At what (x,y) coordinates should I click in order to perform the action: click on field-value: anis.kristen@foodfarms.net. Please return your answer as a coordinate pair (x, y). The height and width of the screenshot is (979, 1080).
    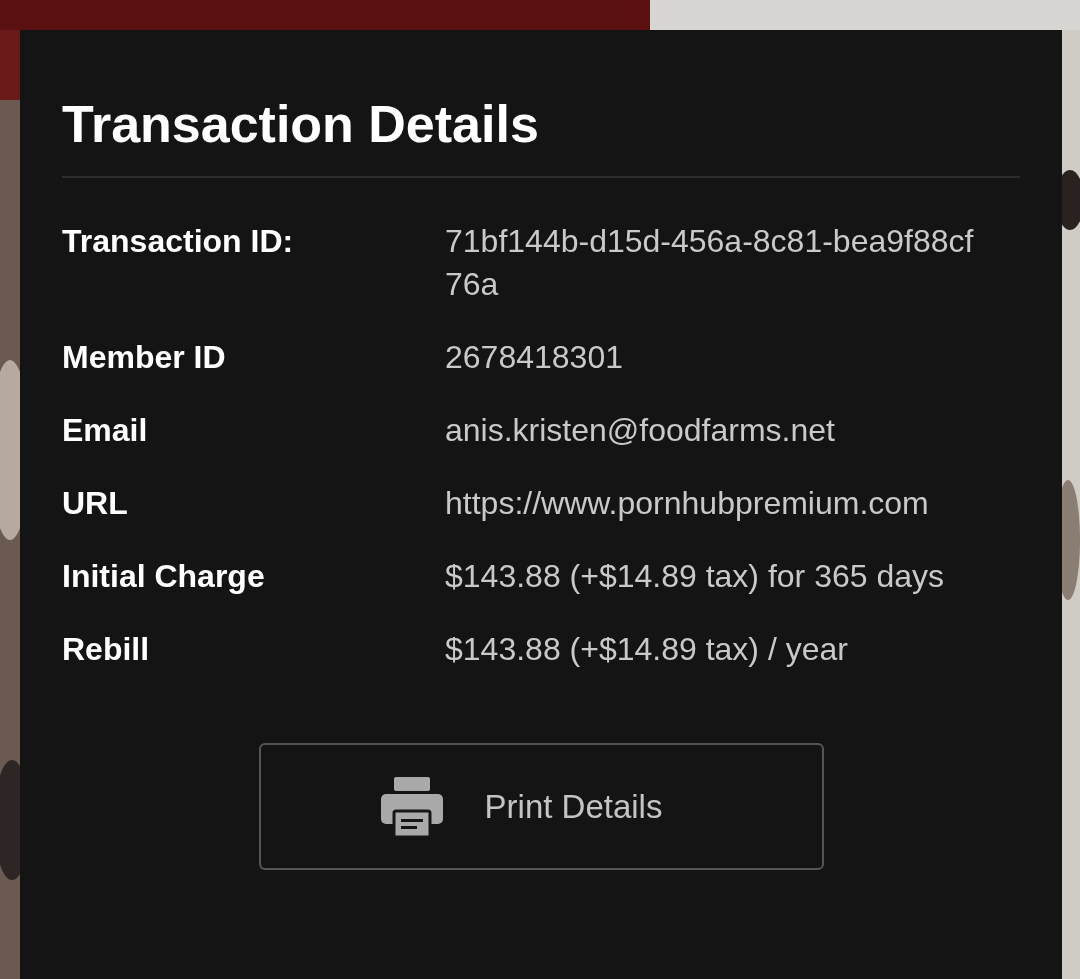
    Looking at the image, I should click on (640, 430).